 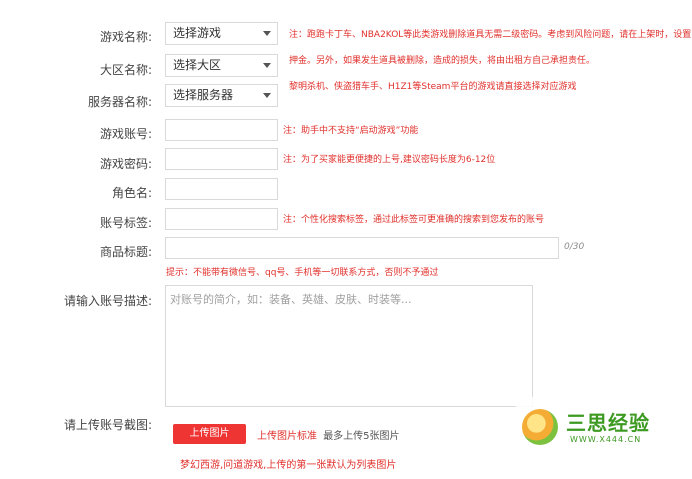 What do you see at coordinates (203, 95) in the screenshot?
I see `server-select-value: 选择服务器` at bounding box center [203, 95].